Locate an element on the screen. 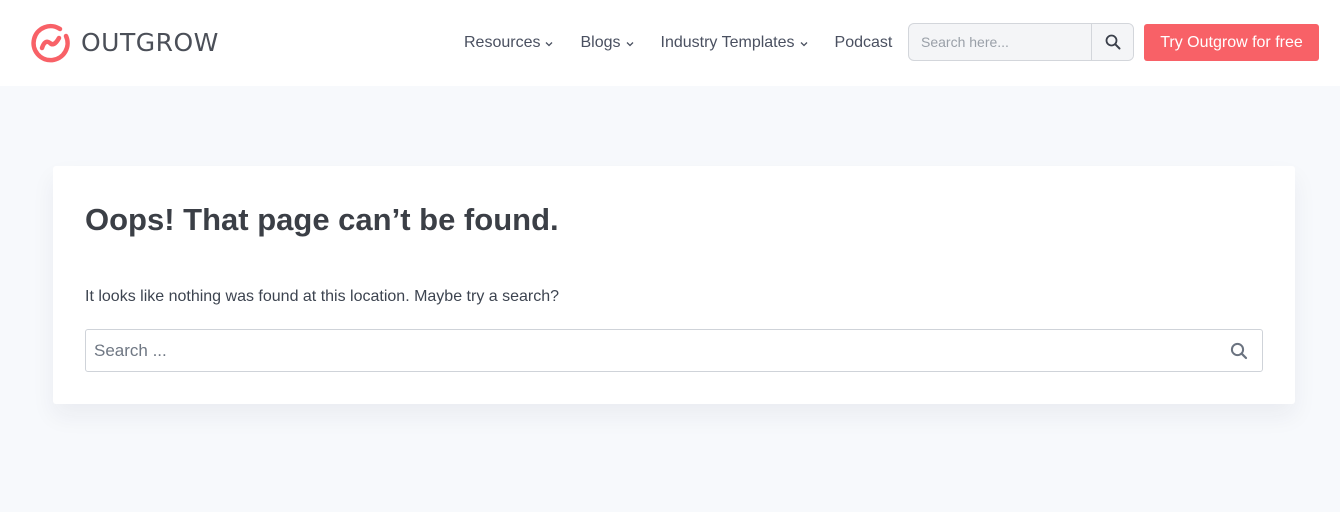 The height and width of the screenshot is (512, 1340). header-search-button is located at coordinates (1112, 42).